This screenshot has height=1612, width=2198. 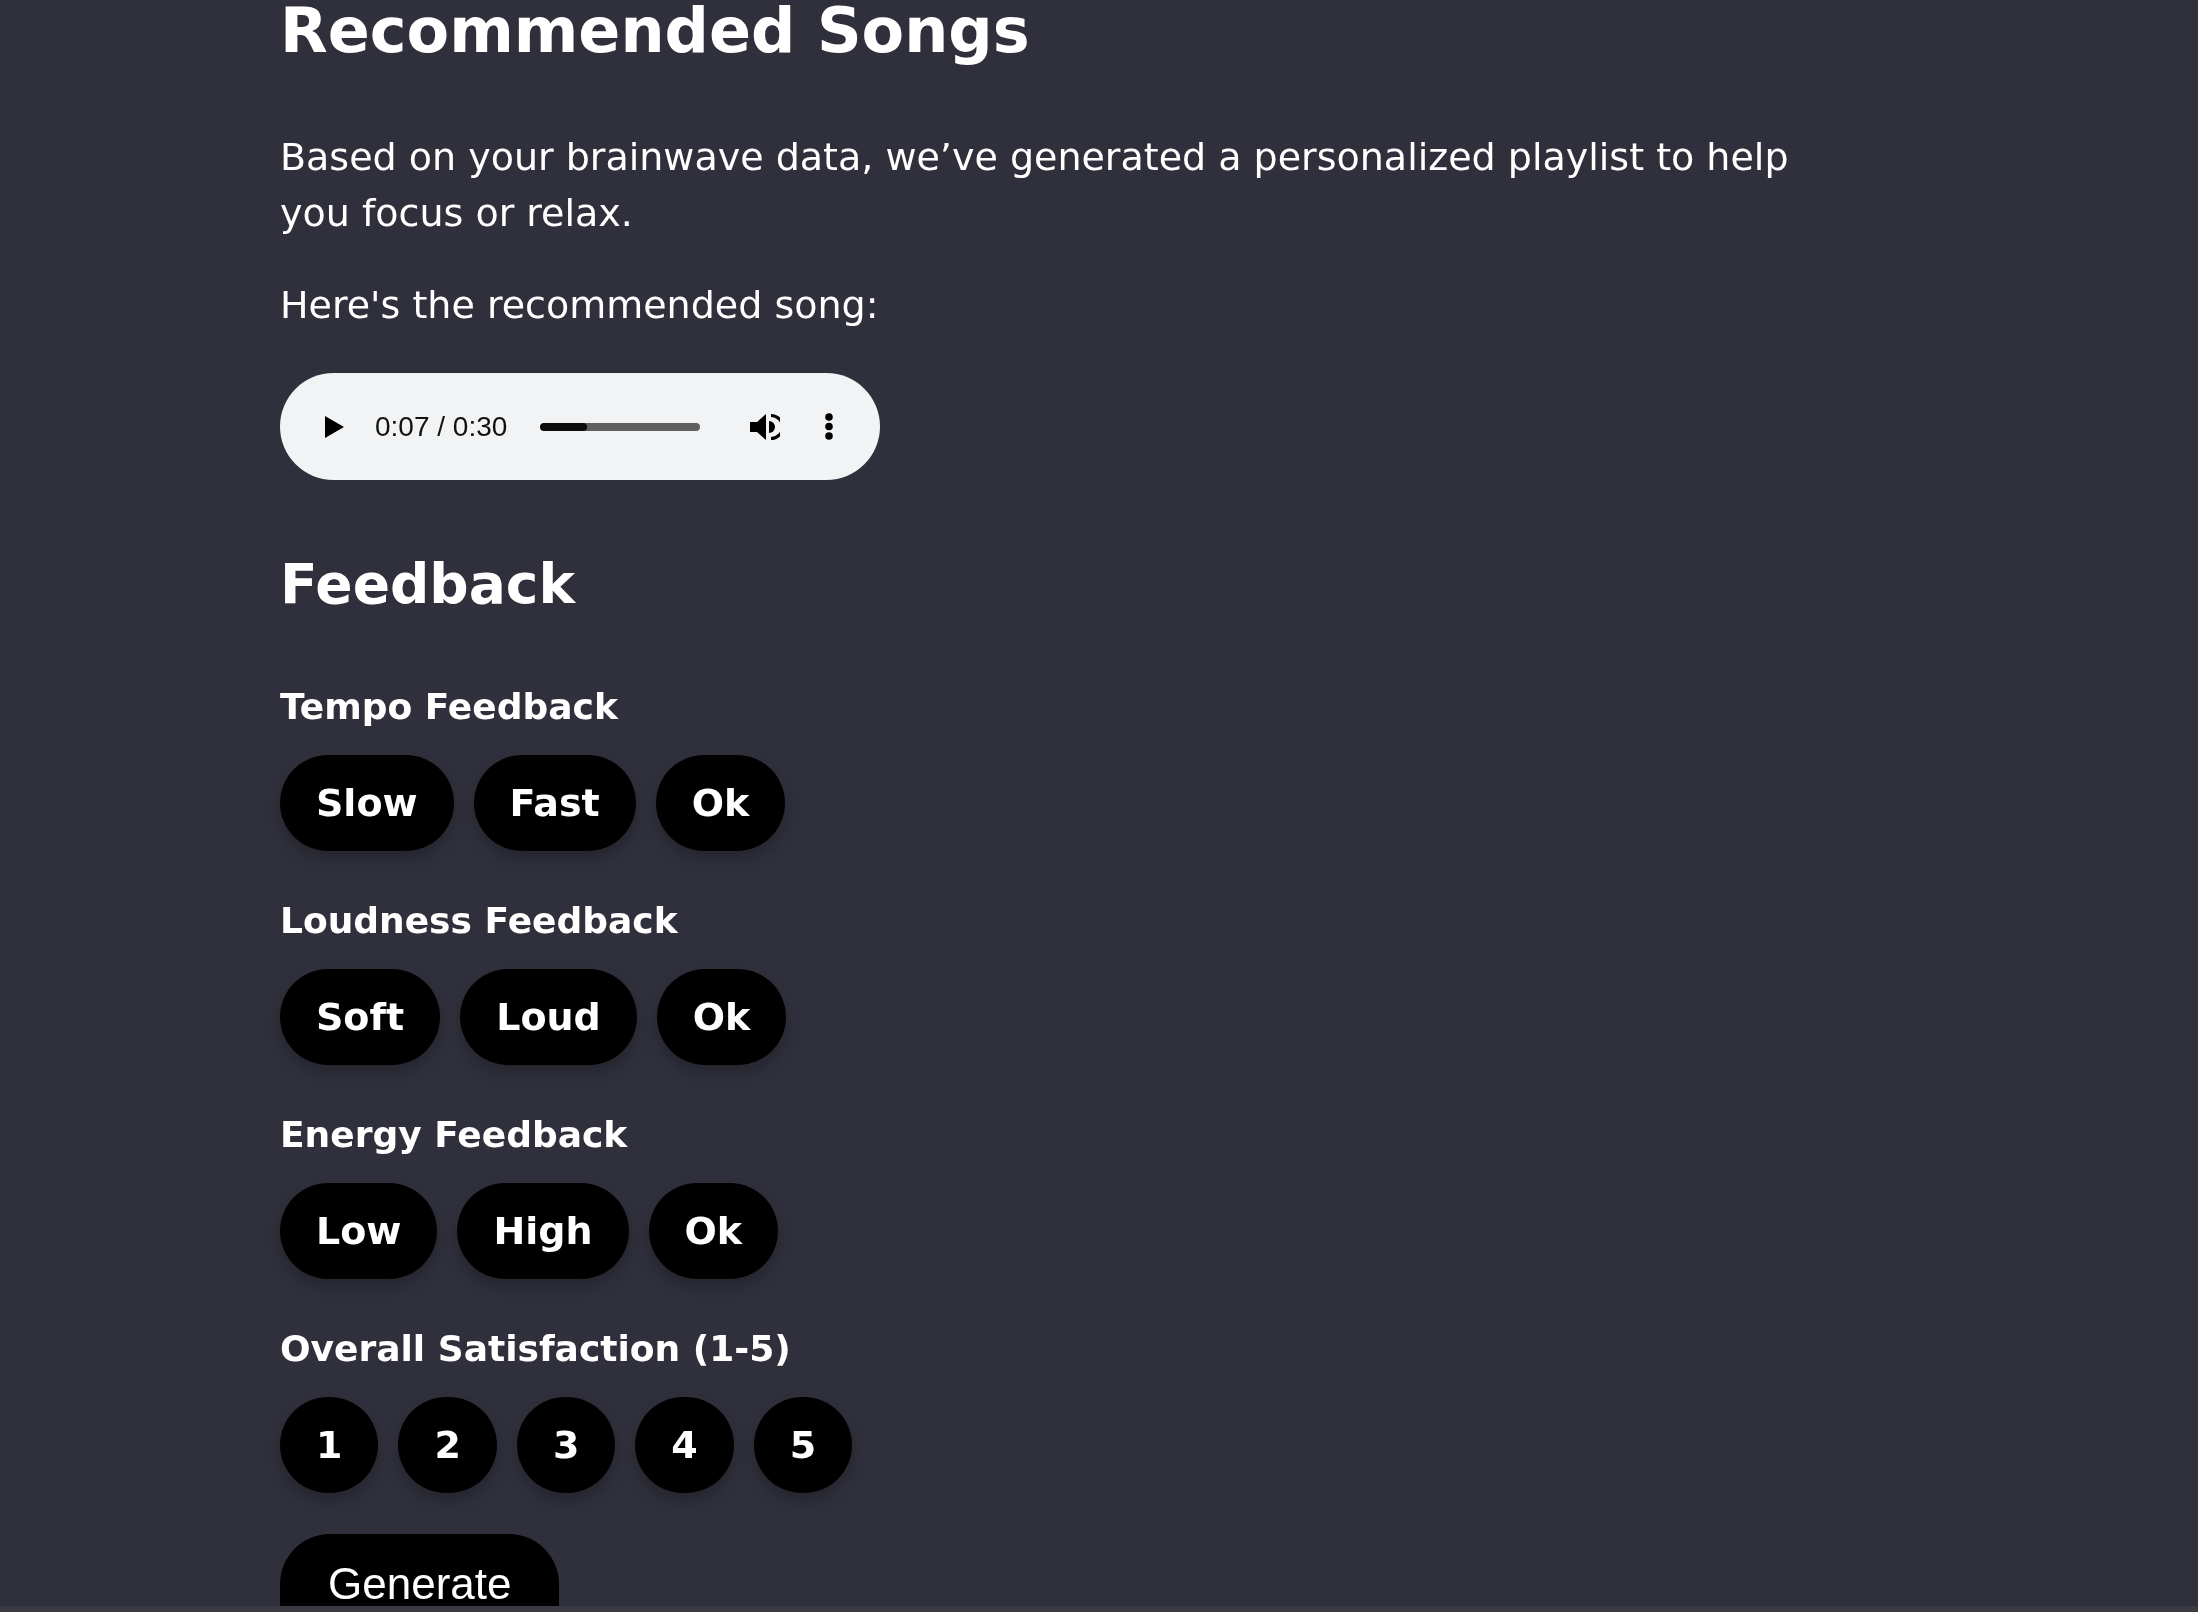 I want to click on play-icon, so click(x=334, y=426).